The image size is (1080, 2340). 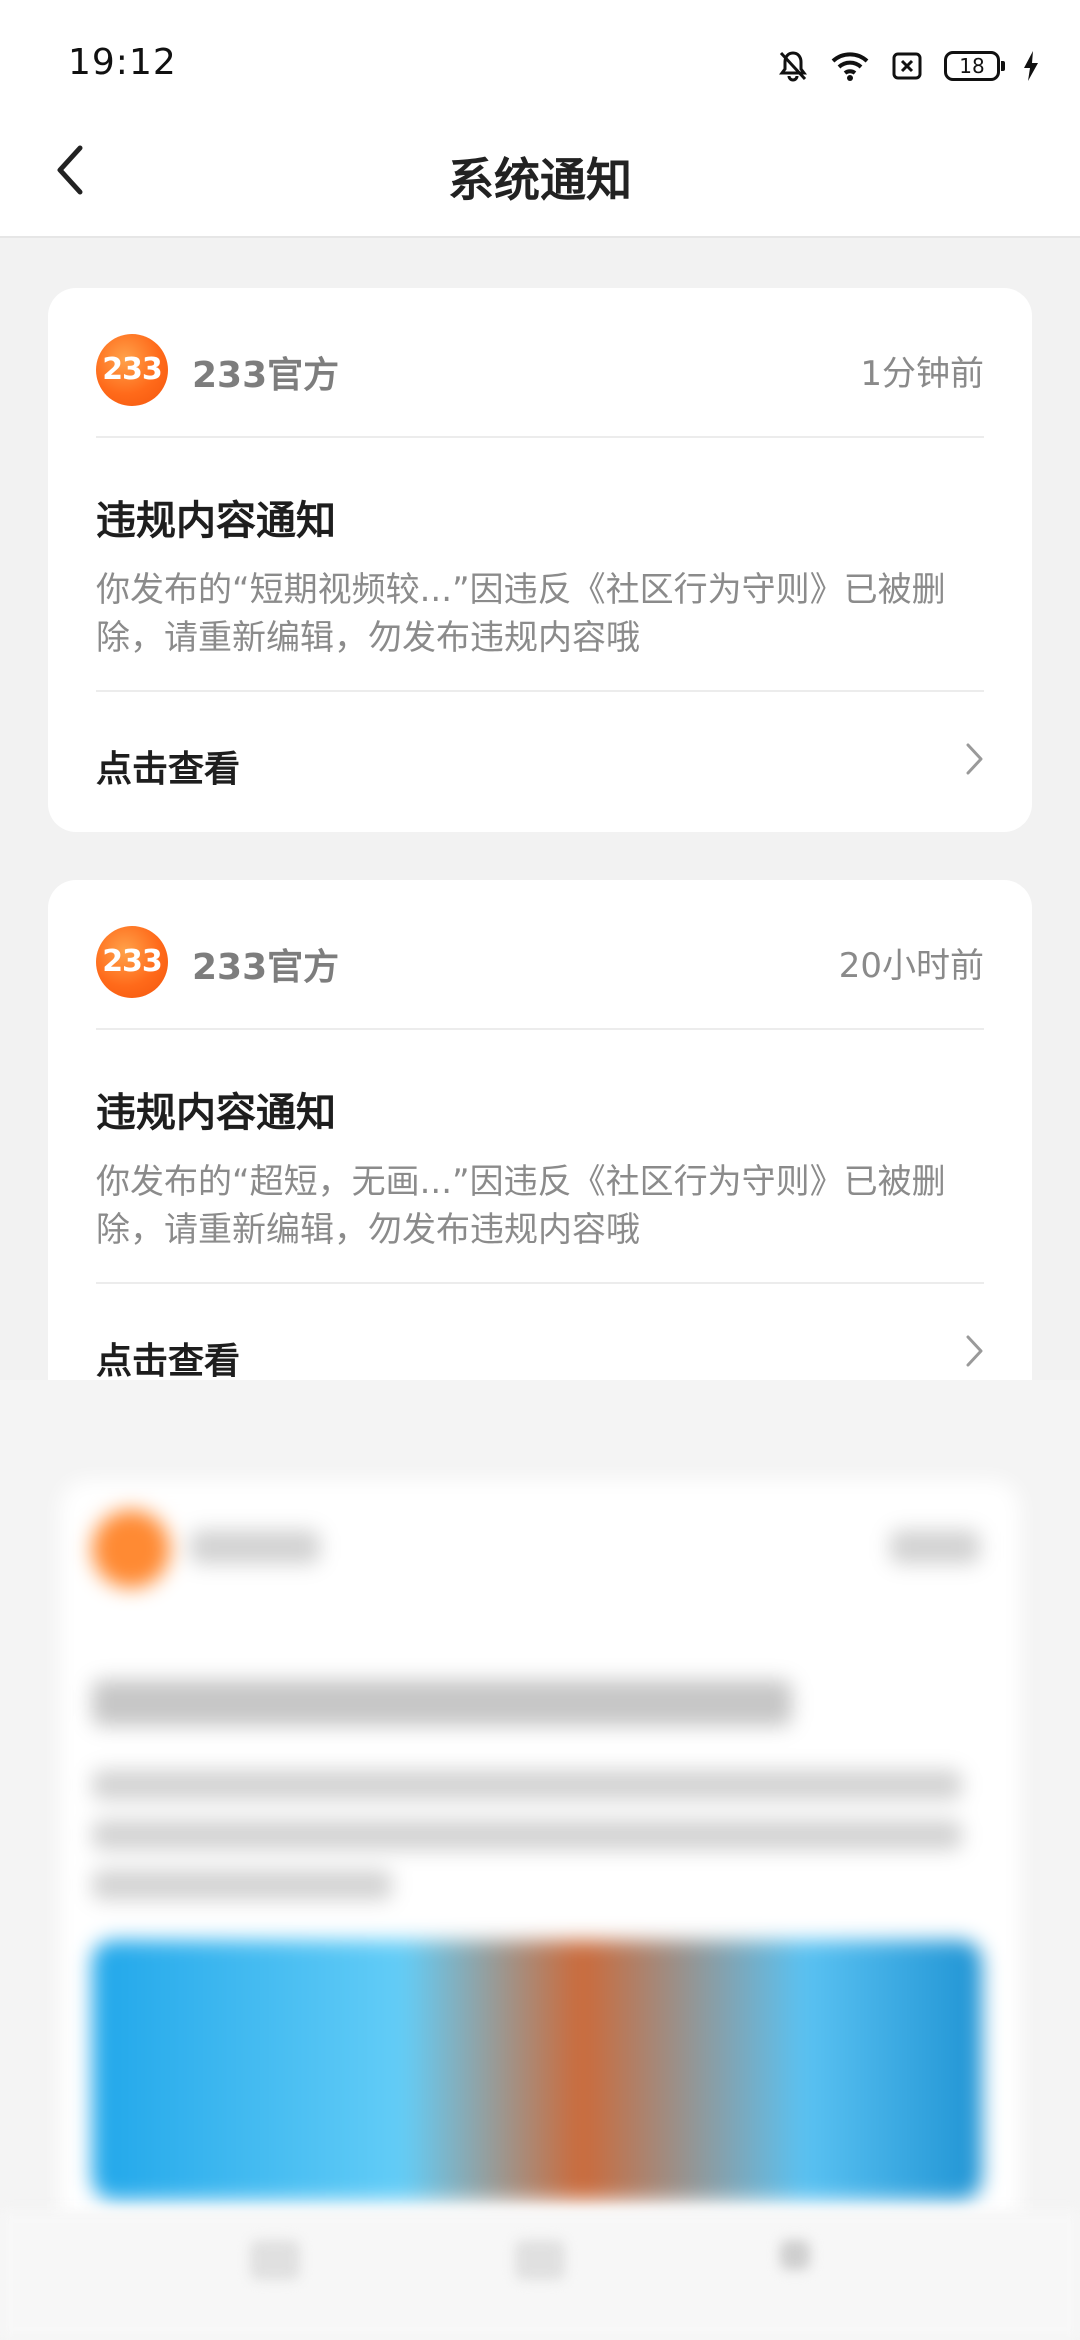 I want to click on page-title: 系统通知, so click(x=540, y=180).